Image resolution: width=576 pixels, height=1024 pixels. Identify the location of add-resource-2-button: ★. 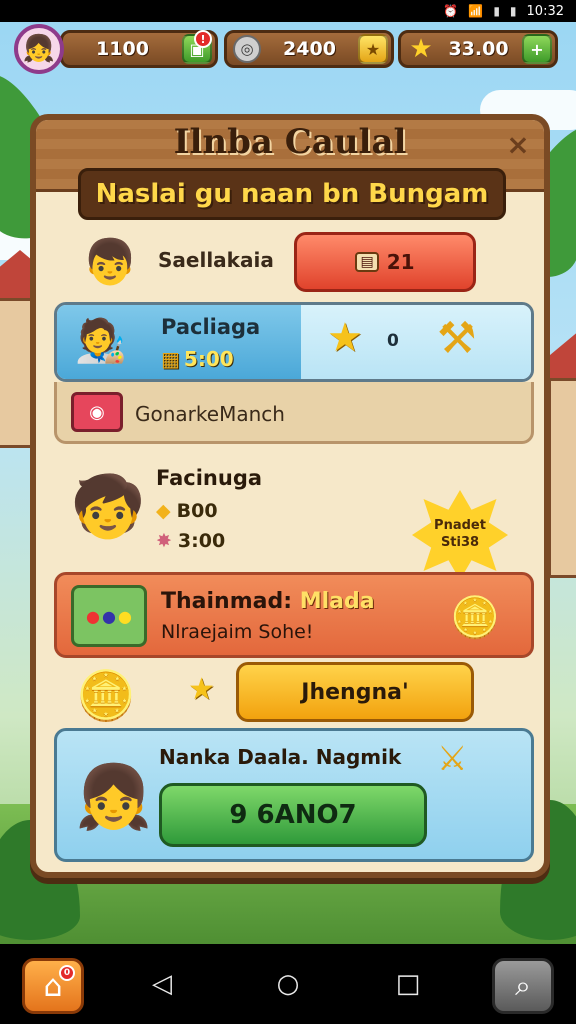
(373, 49).